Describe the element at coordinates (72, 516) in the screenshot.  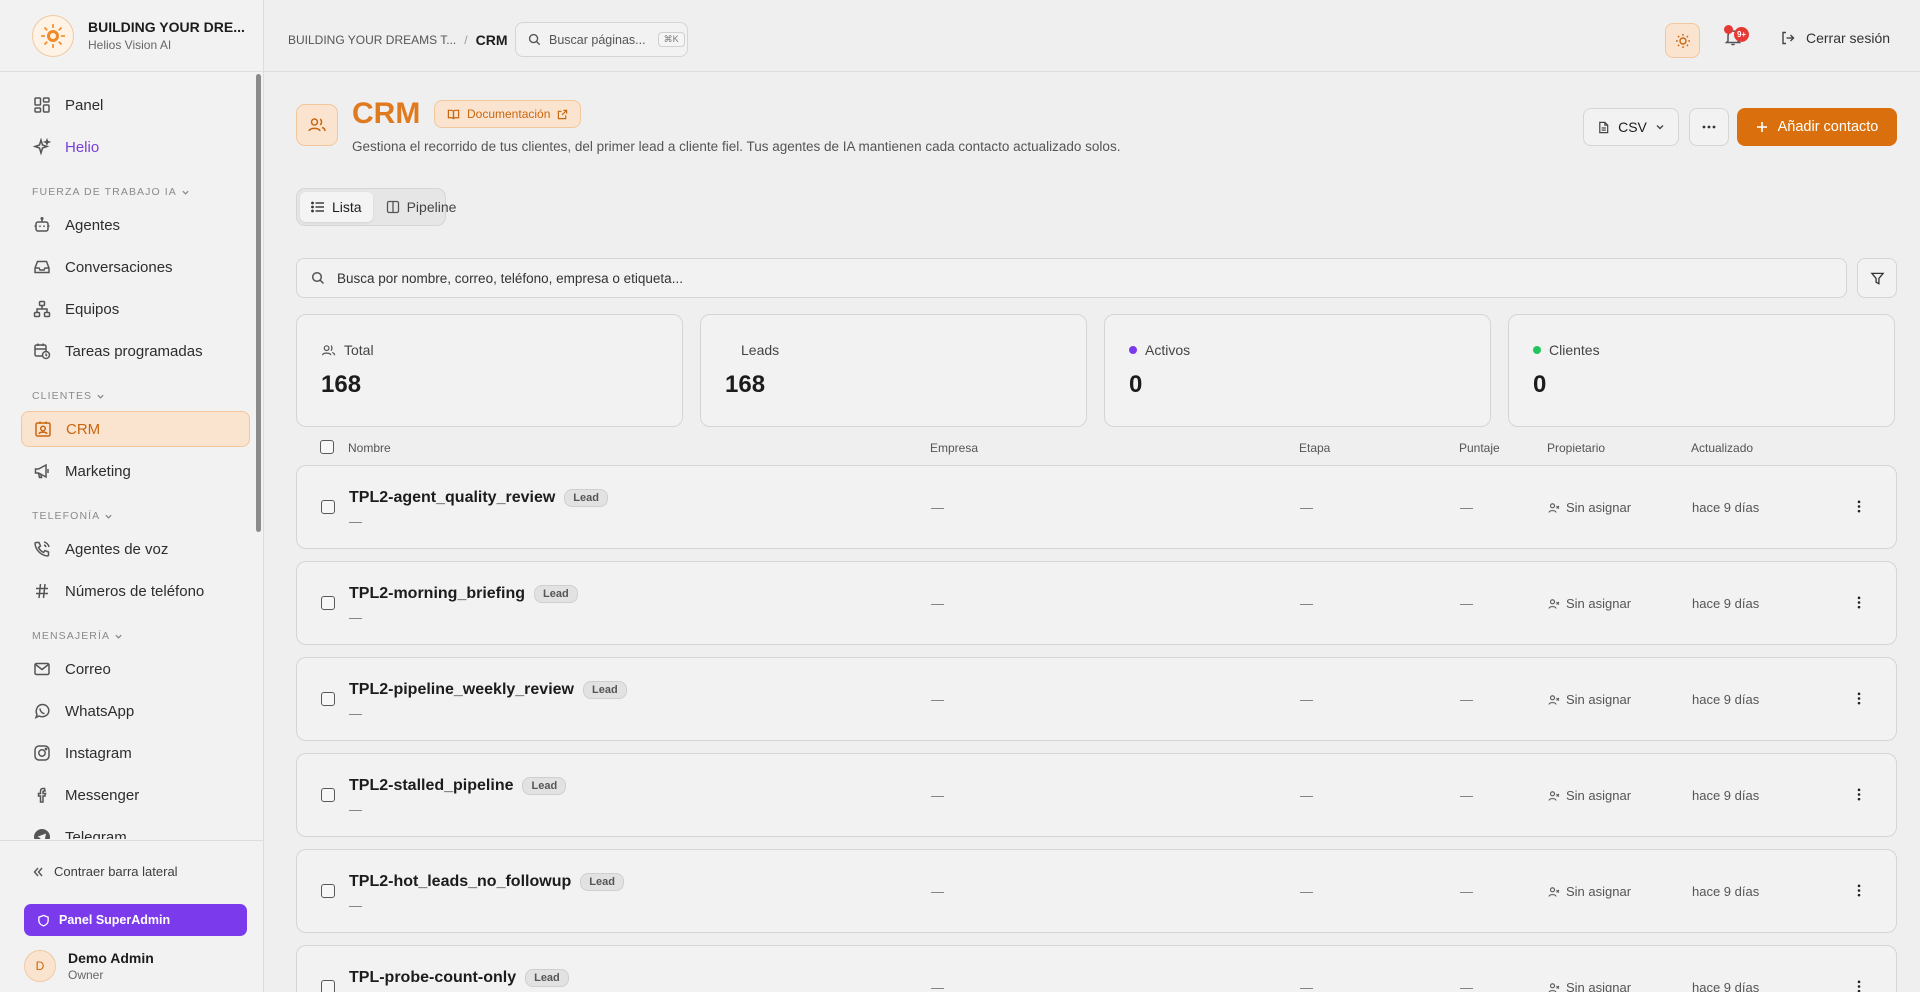
I see `section-header-telefonia: TELEFONÍA` at that location.